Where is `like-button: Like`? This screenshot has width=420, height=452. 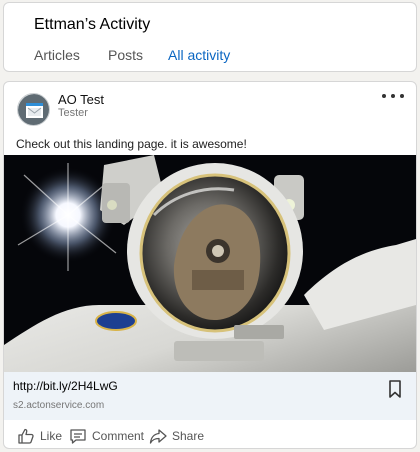 like-button: Like is located at coordinates (39, 436).